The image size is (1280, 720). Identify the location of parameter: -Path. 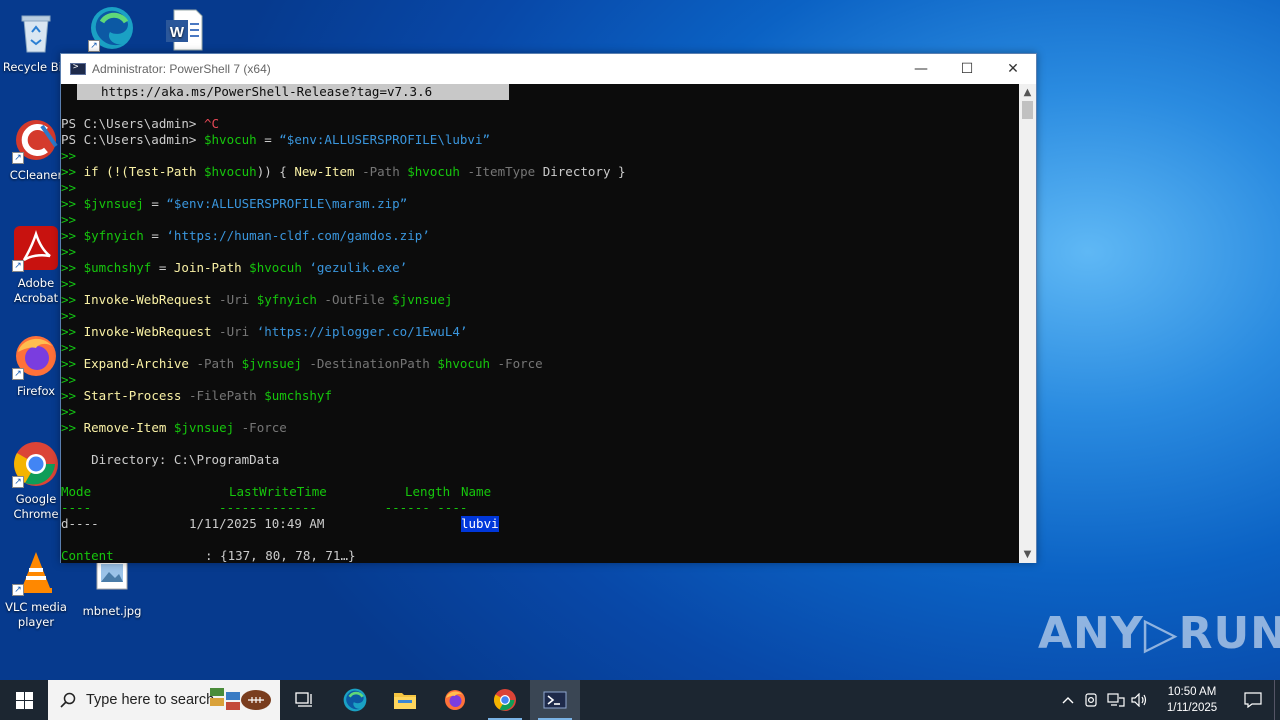
(381, 171).